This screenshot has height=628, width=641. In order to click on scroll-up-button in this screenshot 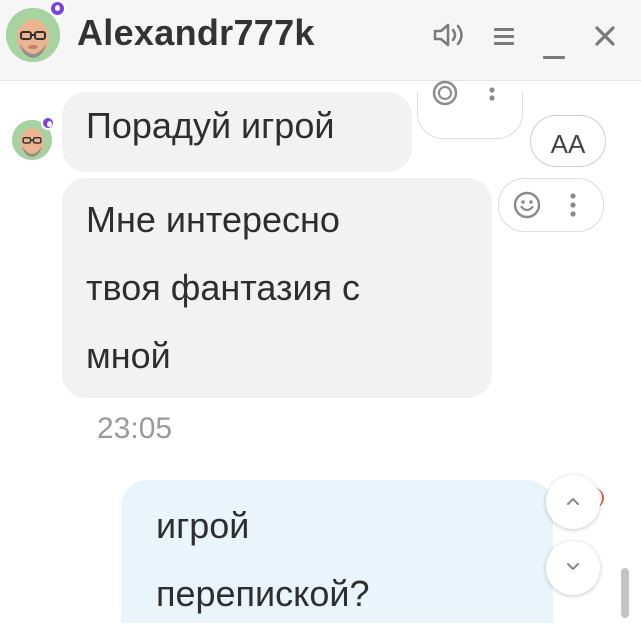, I will do `click(573, 502)`.